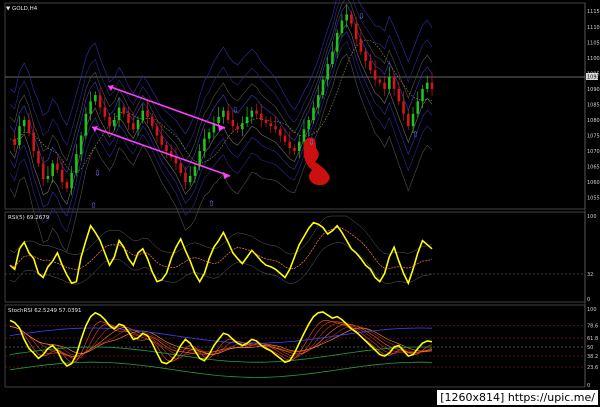  What do you see at coordinates (593, 152) in the screenshot?
I see `price-label: 1070` at bounding box center [593, 152].